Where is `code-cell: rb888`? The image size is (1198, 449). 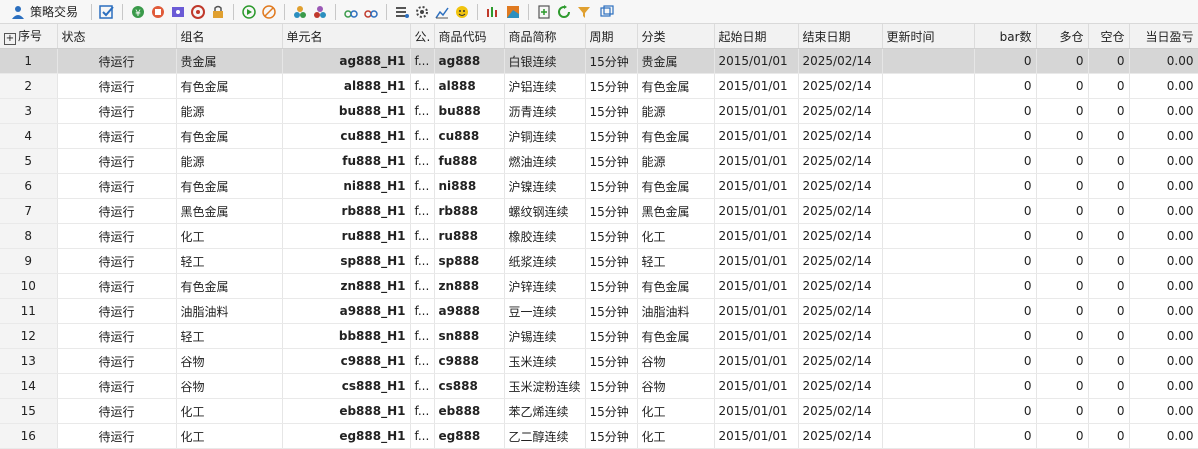
code-cell: rb888 is located at coordinates (469, 211).